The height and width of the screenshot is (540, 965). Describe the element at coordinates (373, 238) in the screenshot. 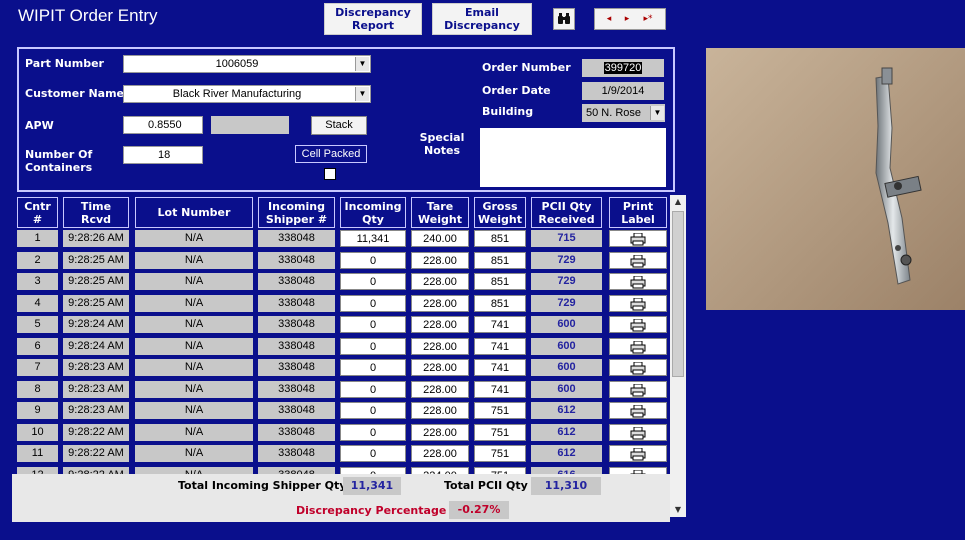

I see `incoming-qty-cell: 11,341` at that location.